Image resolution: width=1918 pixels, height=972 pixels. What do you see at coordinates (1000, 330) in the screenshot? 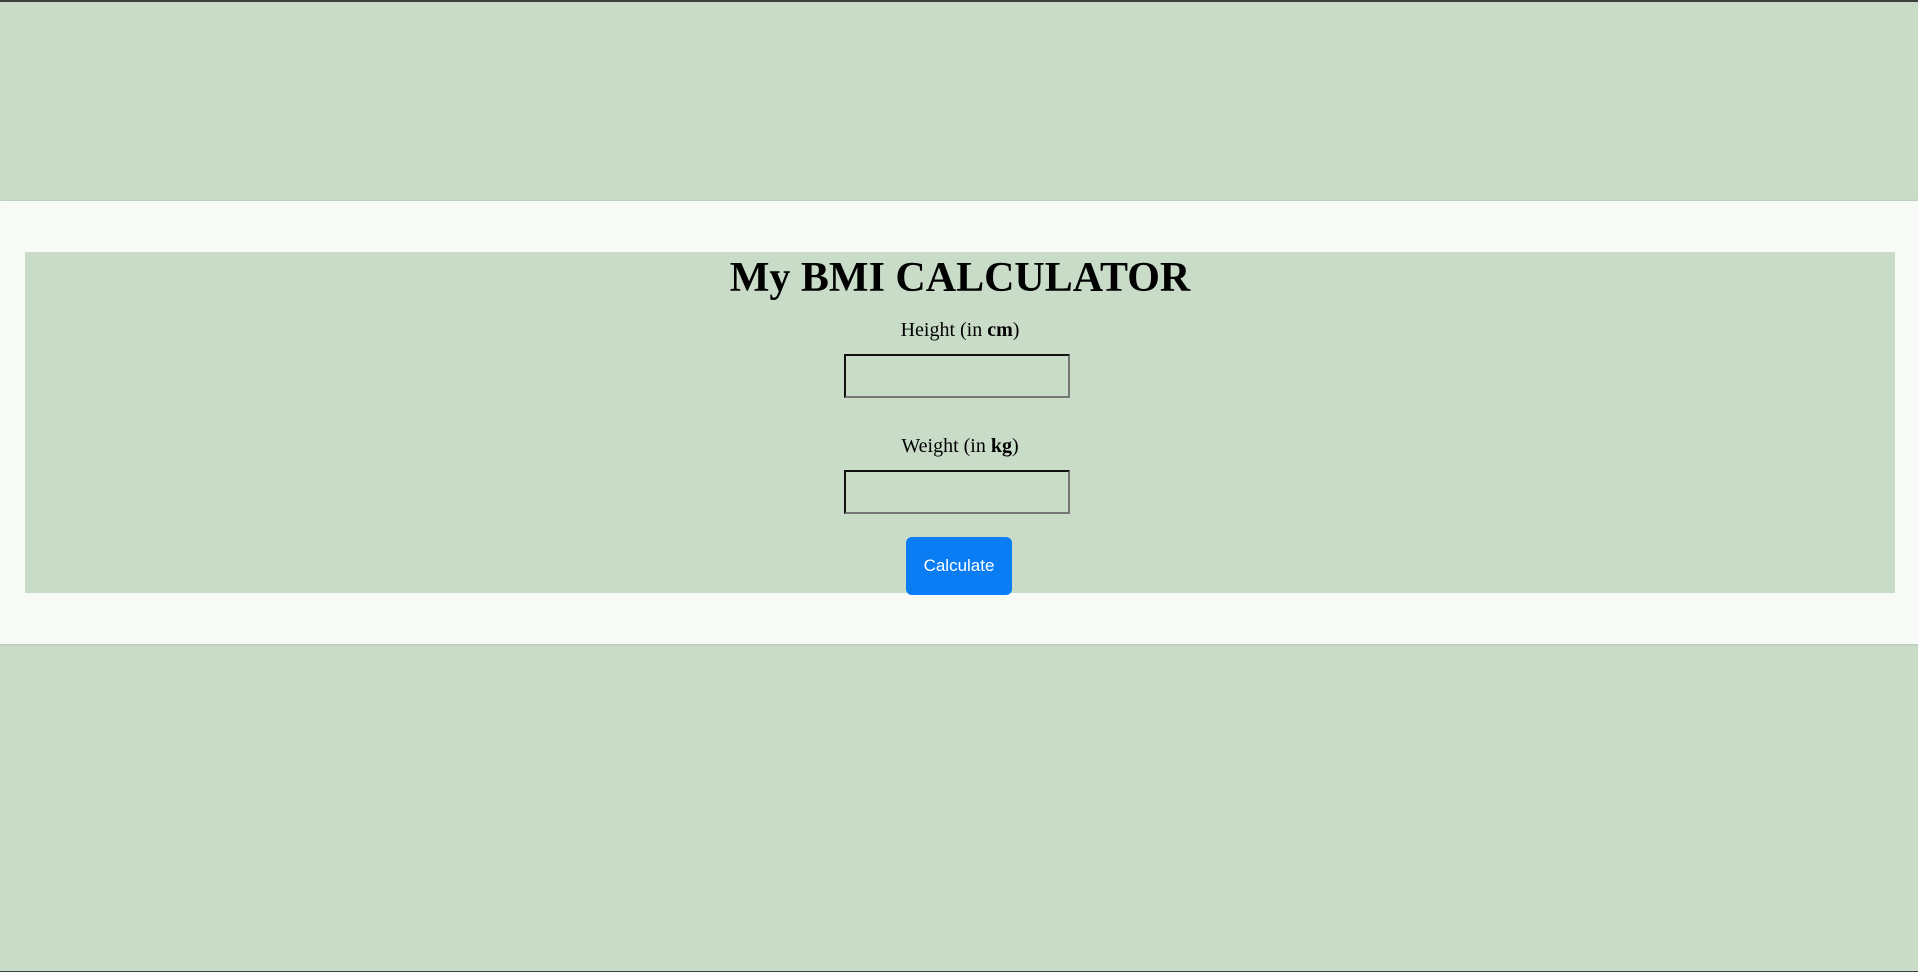
I see `height-unit: cm` at bounding box center [1000, 330].